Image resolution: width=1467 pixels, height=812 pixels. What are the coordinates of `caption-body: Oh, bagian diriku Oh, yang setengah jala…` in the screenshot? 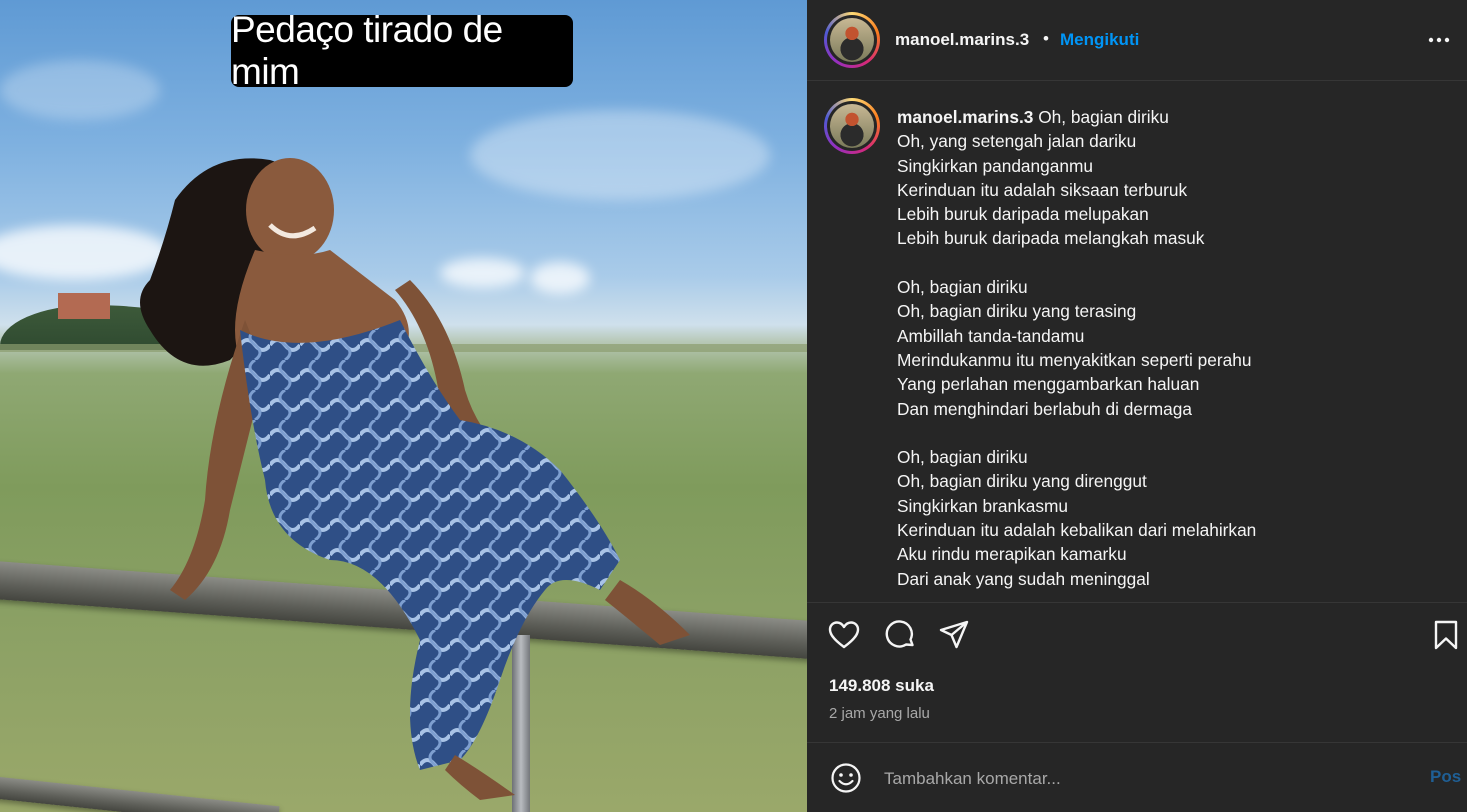 It's located at (1077, 348).